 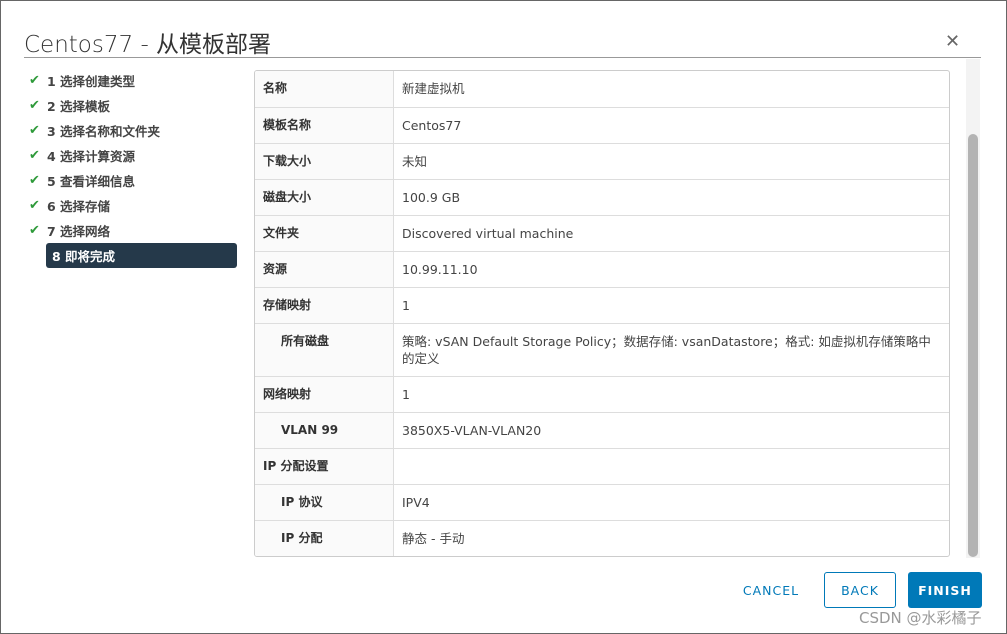 What do you see at coordinates (771, 590) in the screenshot?
I see `cancel-button: CANCEL` at bounding box center [771, 590].